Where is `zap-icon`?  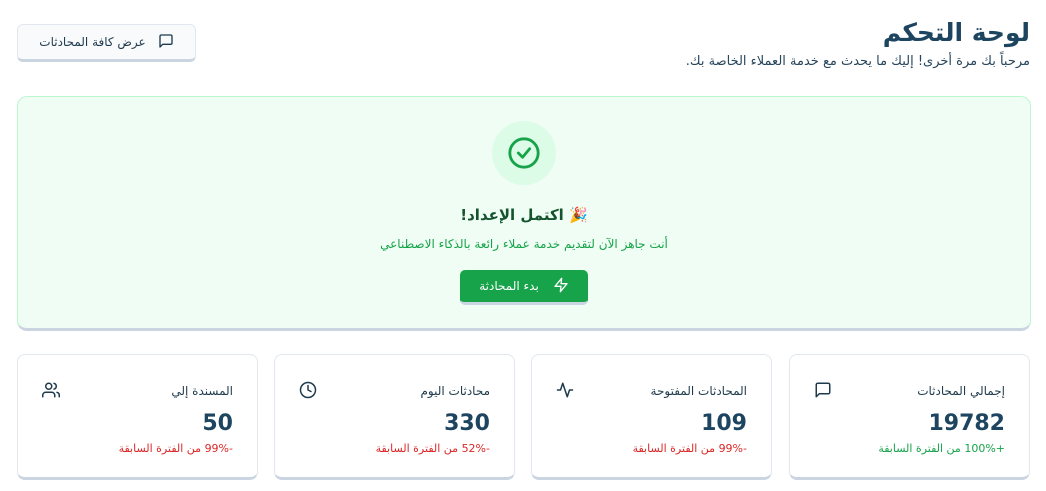 zap-icon is located at coordinates (561, 286).